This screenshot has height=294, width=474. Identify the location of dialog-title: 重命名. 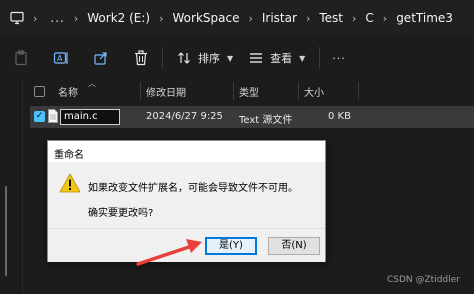
(186, 151).